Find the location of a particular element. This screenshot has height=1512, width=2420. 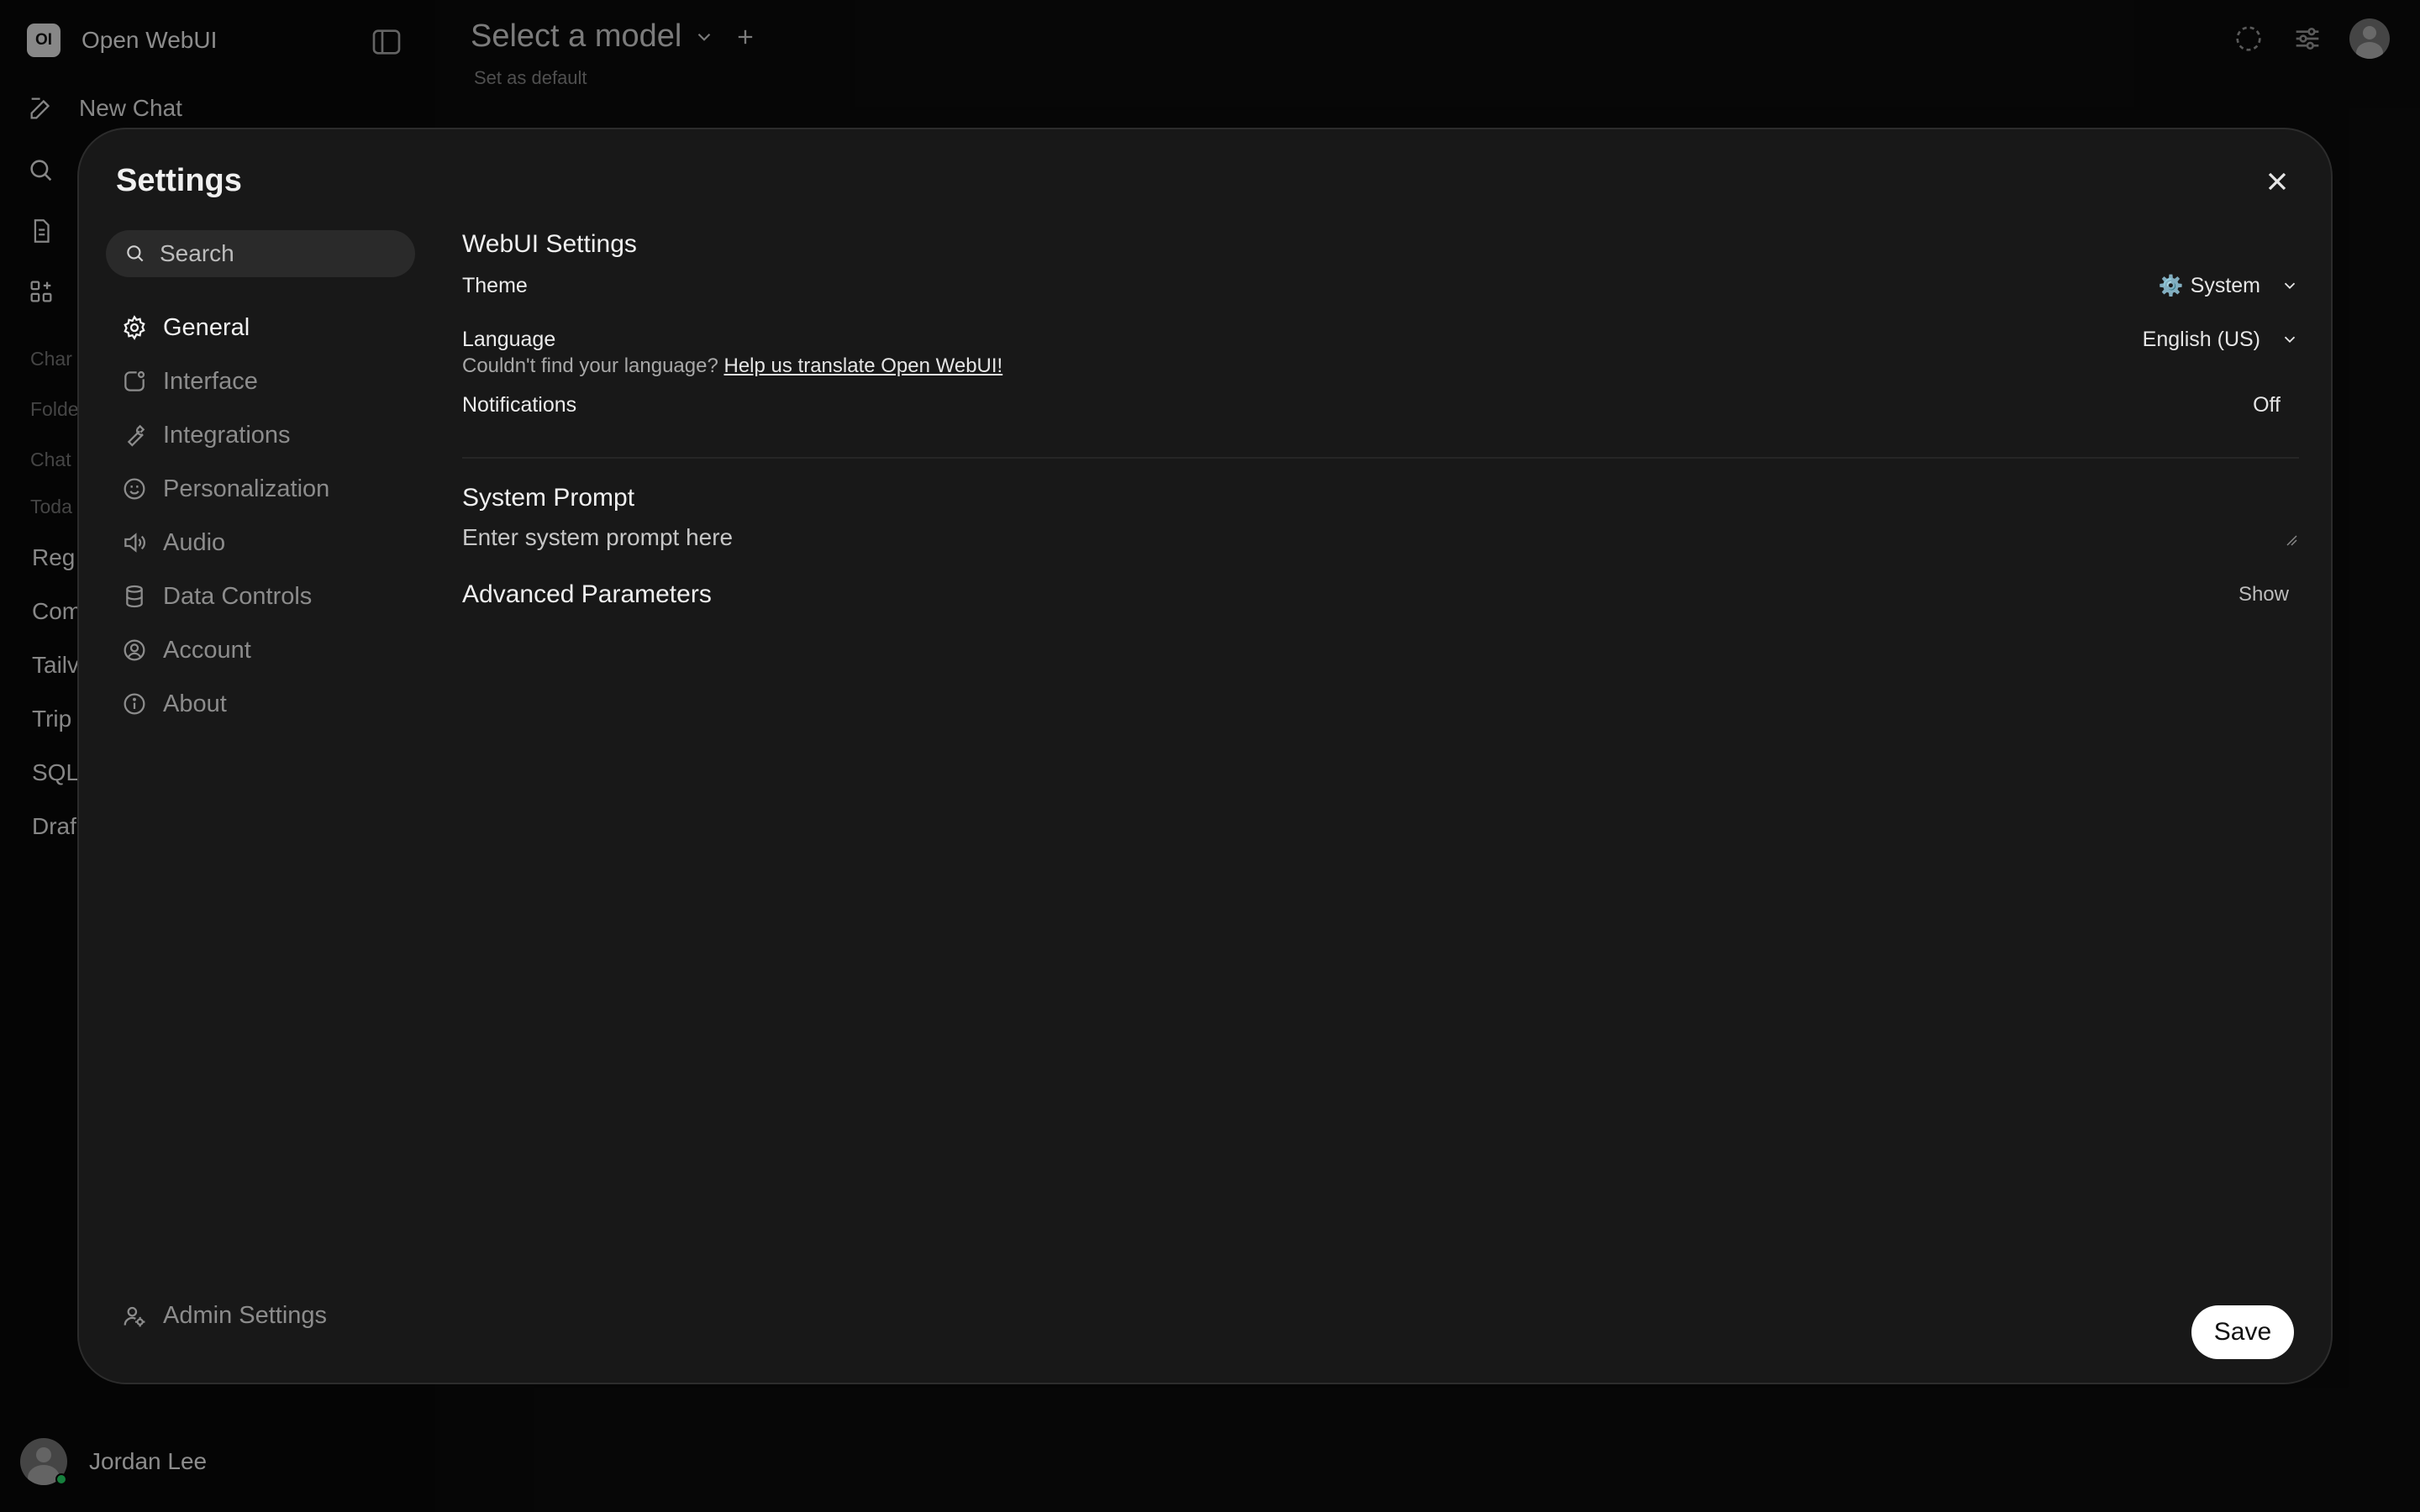

tab-label: Integrations is located at coordinates (227, 435).